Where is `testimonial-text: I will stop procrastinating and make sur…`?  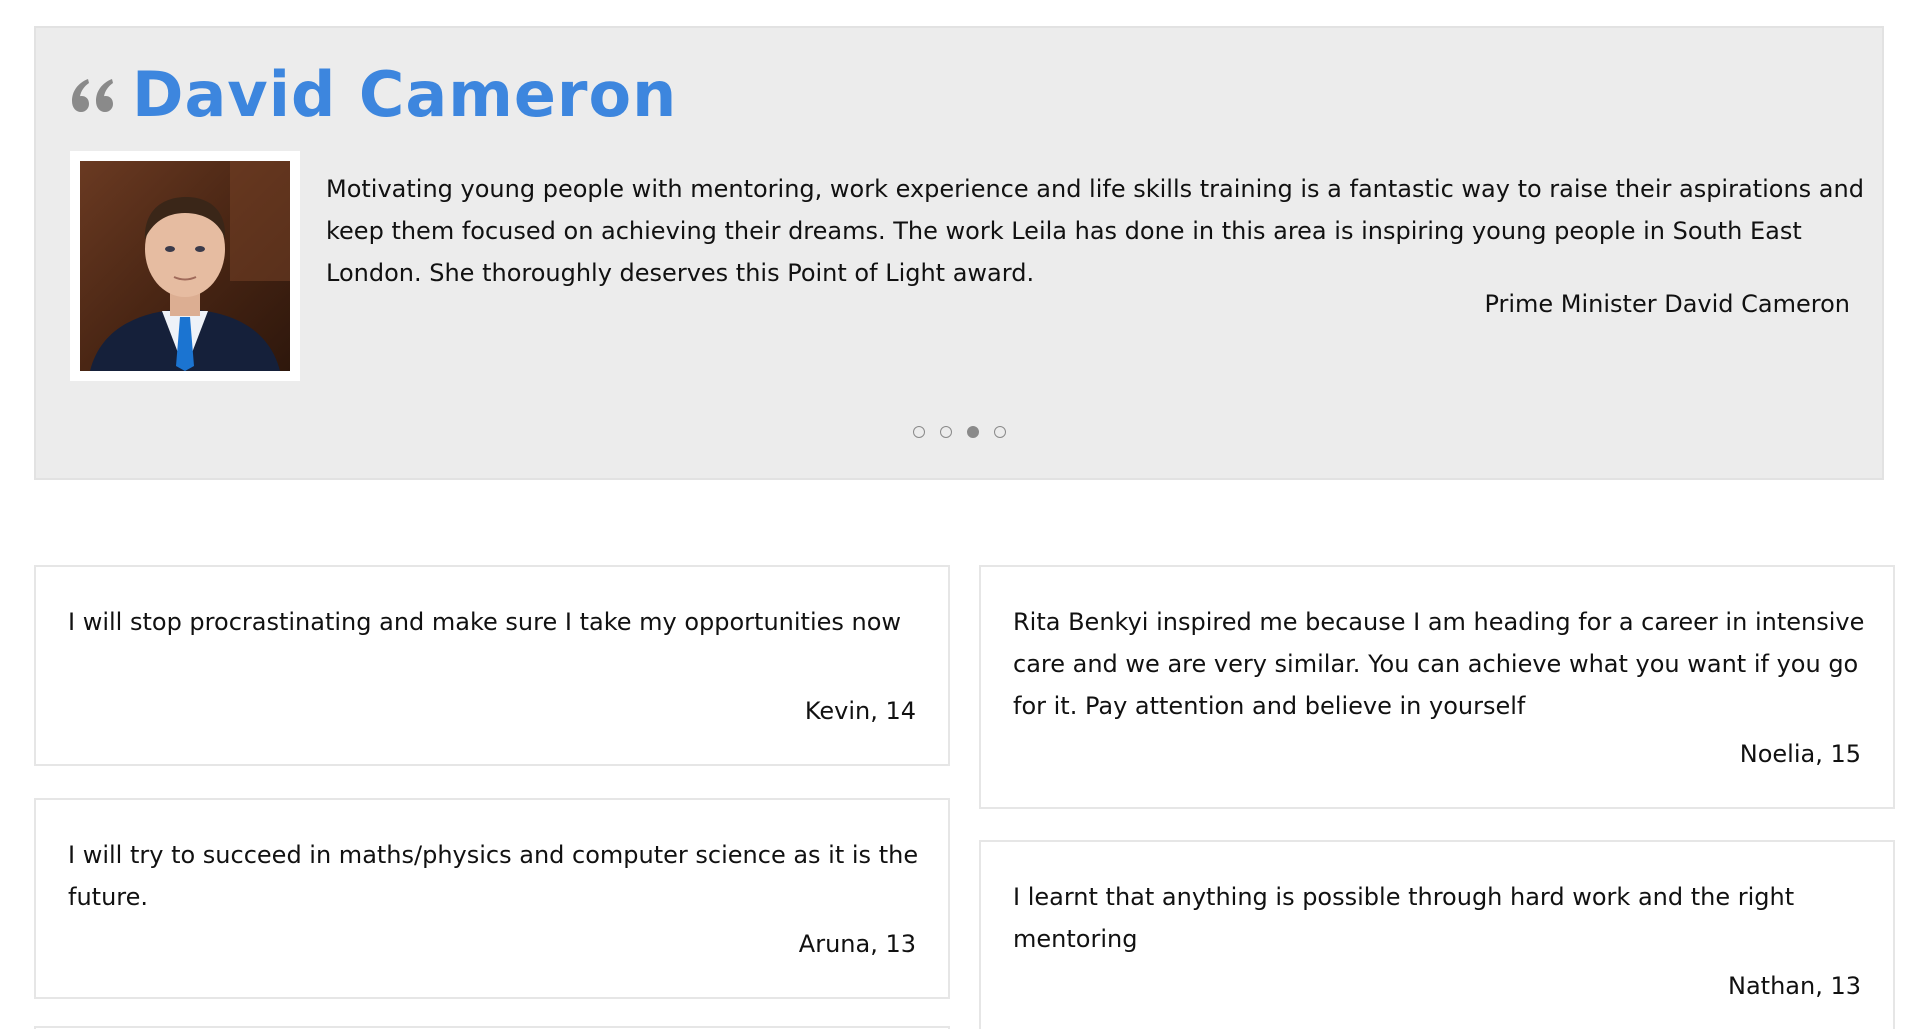
testimonial-text: I will stop procrastinating and make sur… is located at coordinates (485, 622).